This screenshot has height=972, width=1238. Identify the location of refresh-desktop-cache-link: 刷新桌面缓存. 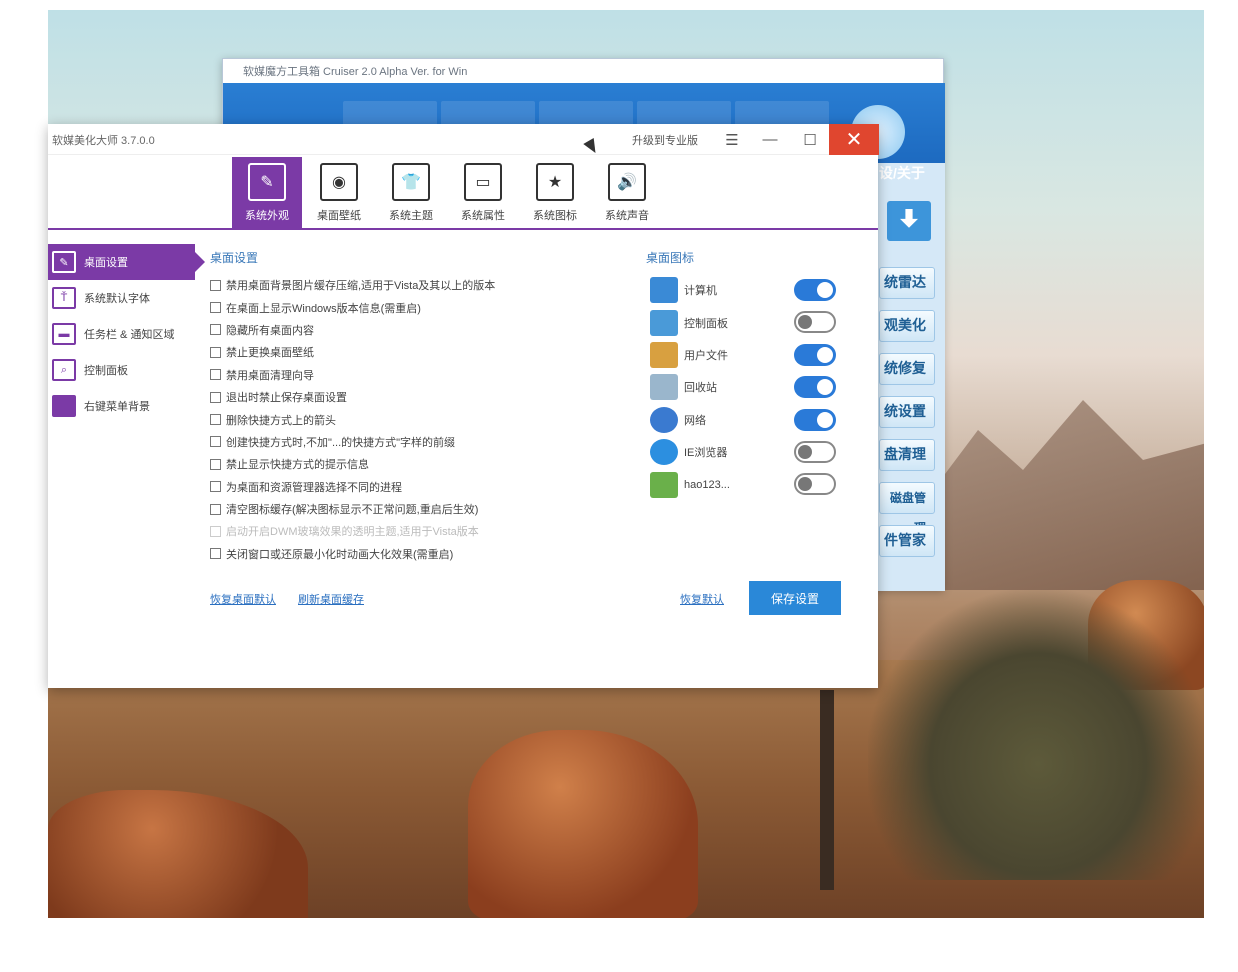
(331, 599).